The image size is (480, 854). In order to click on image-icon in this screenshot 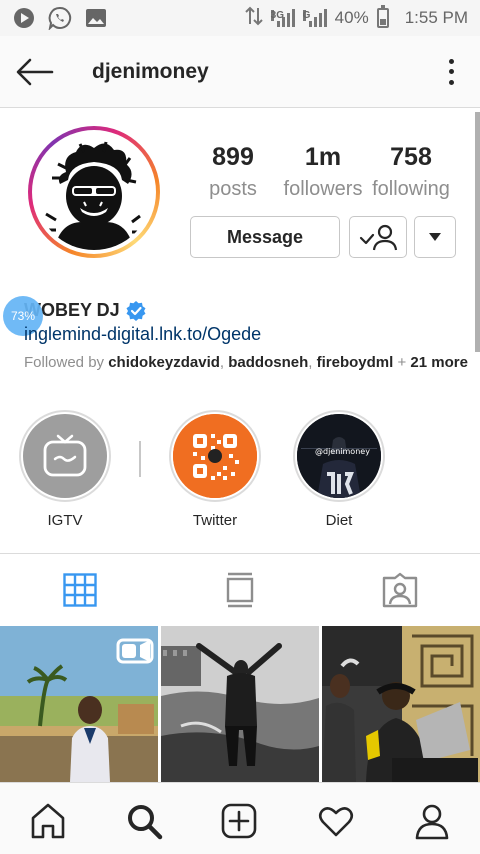, I will do `click(96, 18)`.